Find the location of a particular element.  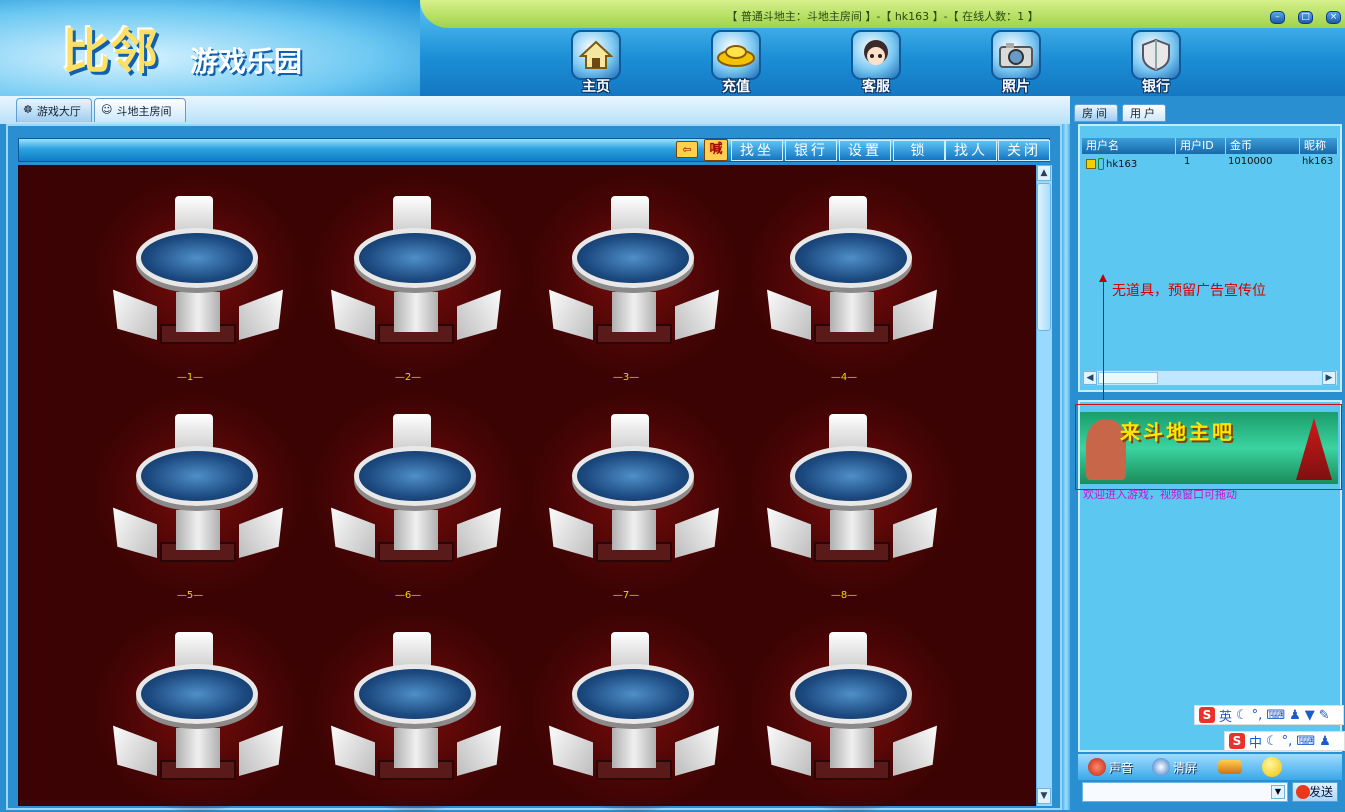

close-button: × is located at coordinates (1333, 17).